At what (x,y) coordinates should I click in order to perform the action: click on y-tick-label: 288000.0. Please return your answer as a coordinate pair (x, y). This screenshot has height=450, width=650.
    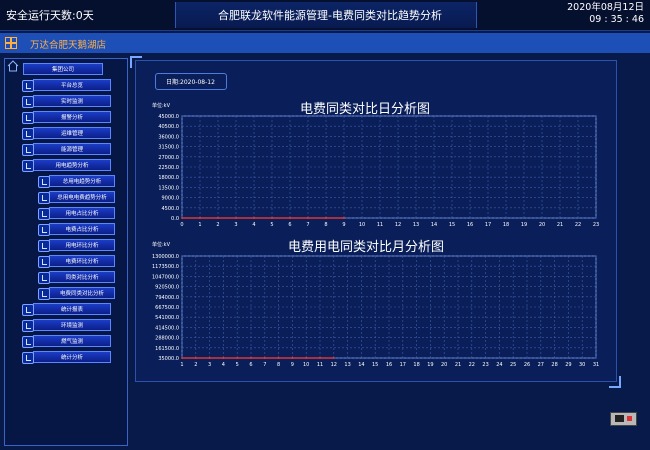
    Looking at the image, I should click on (167, 339).